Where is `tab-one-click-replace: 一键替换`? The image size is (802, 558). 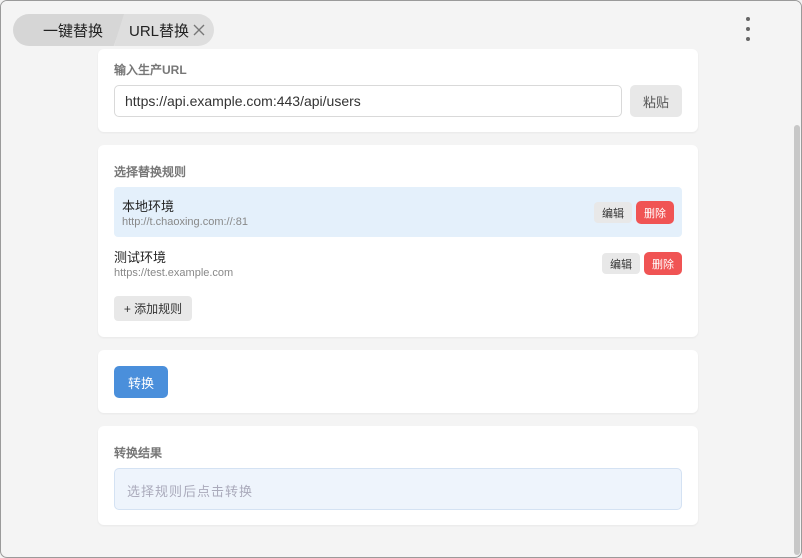
tab-one-click-replace: 一键替换 is located at coordinates (69, 30).